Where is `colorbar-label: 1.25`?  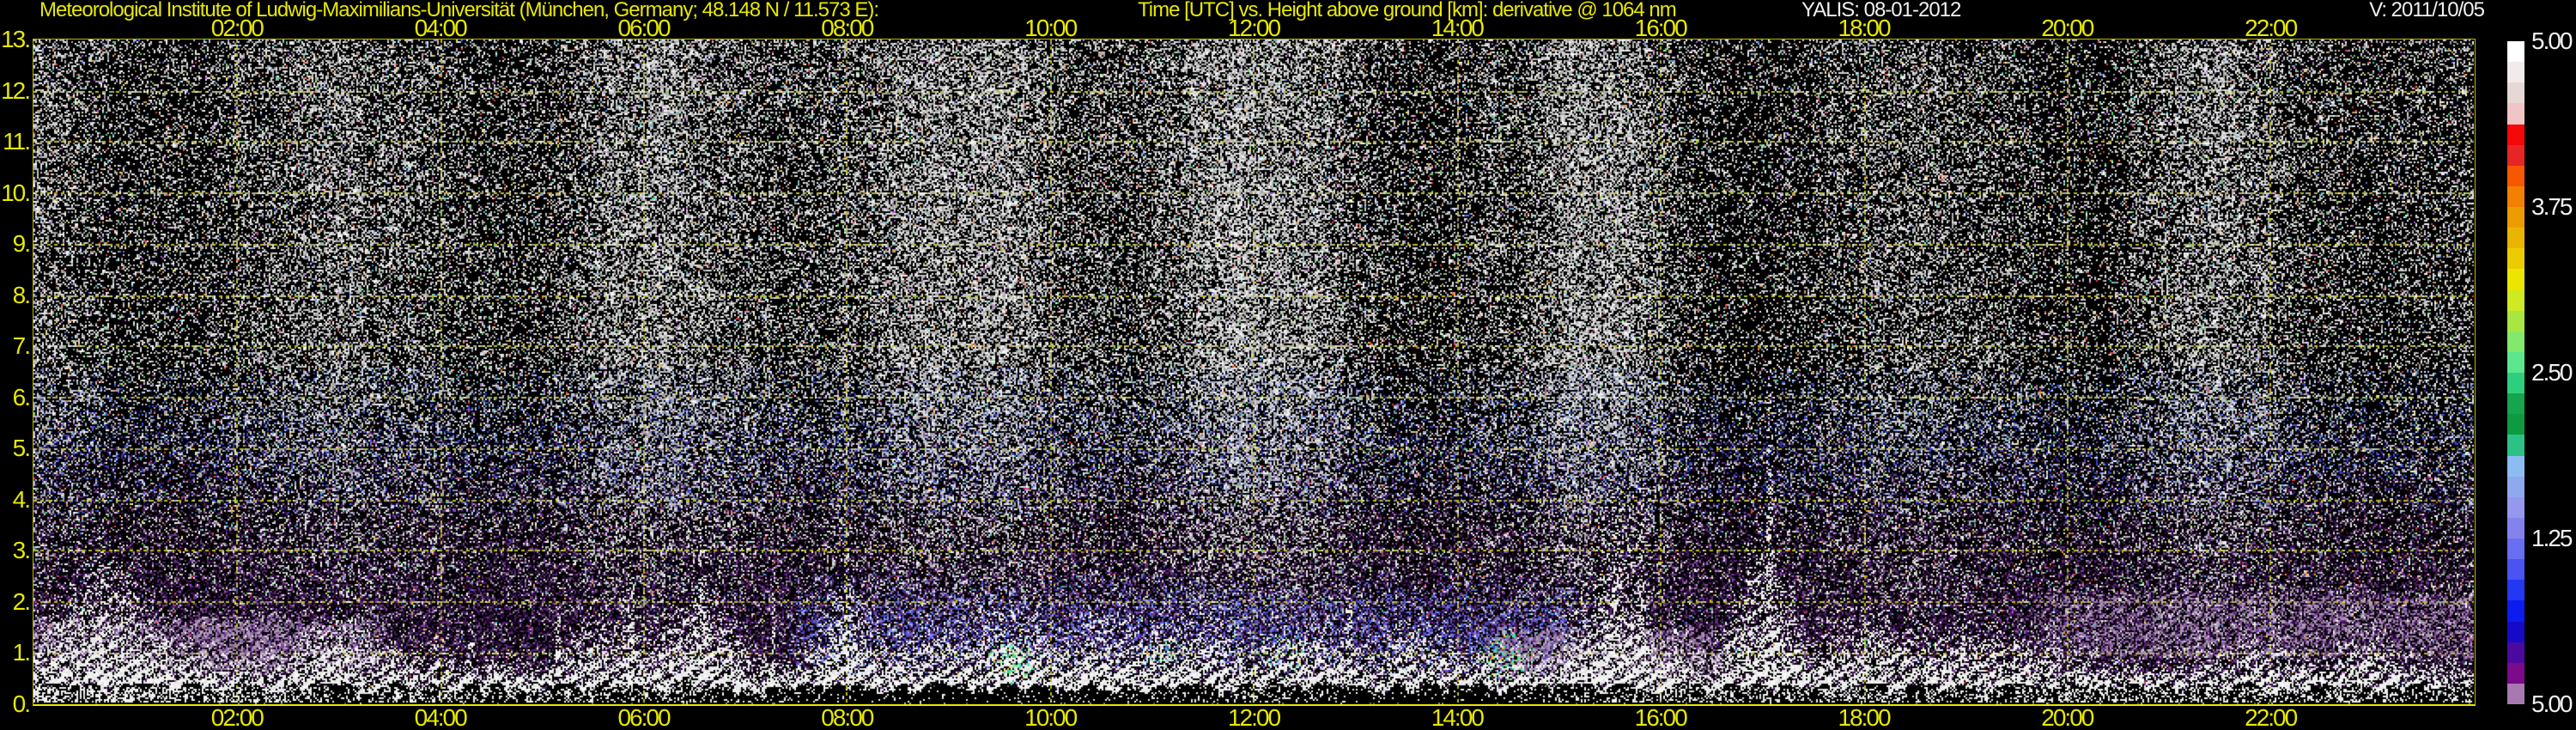 colorbar-label: 1.25 is located at coordinates (2552, 538).